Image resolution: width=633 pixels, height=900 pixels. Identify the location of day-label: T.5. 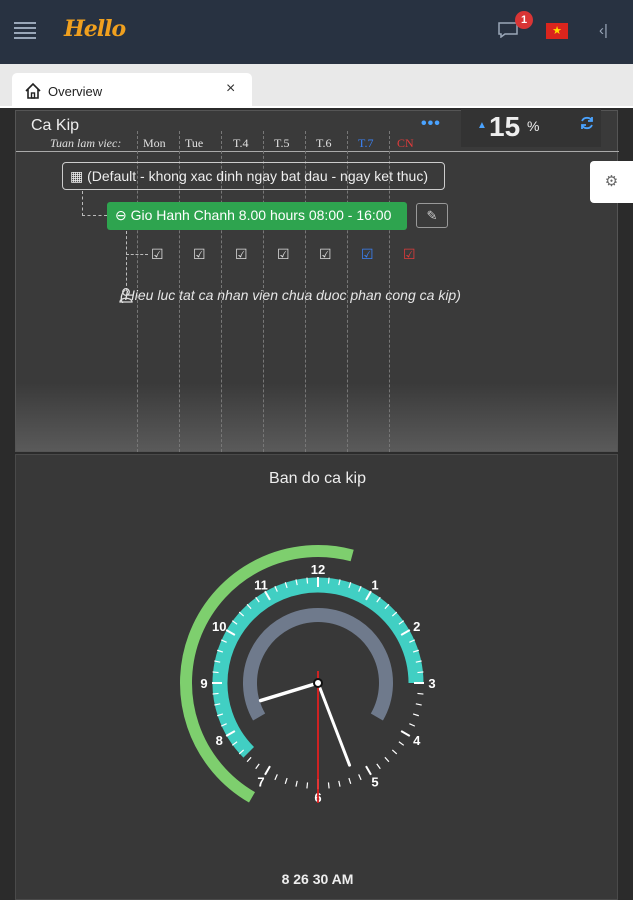
(282, 143).